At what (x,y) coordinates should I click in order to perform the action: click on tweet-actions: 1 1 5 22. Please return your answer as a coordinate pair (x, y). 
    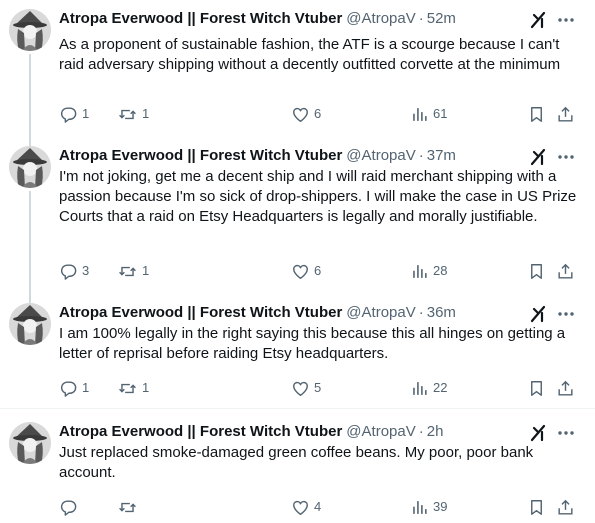
    Looking at the image, I should click on (319, 388).